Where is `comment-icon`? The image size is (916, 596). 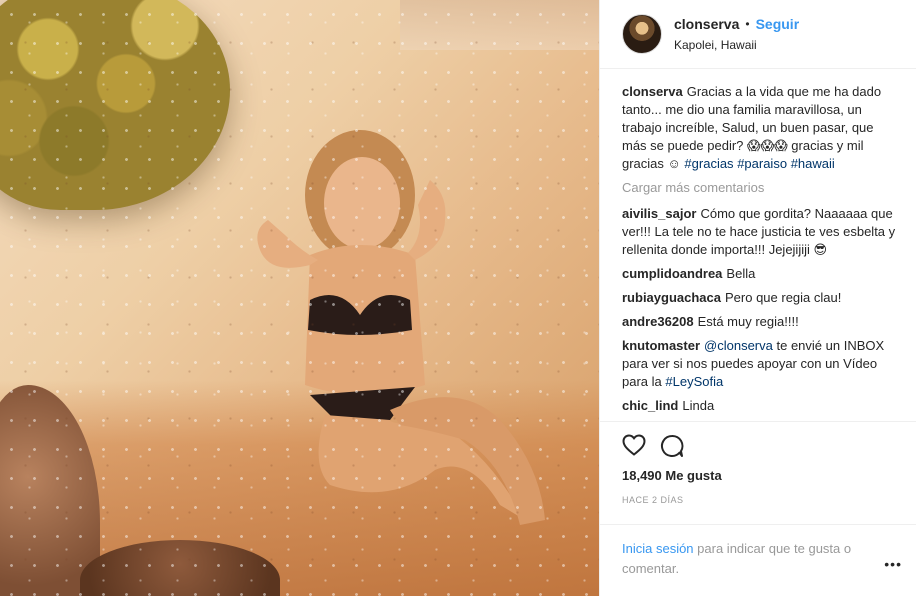 comment-icon is located at coordinates (672, 446).